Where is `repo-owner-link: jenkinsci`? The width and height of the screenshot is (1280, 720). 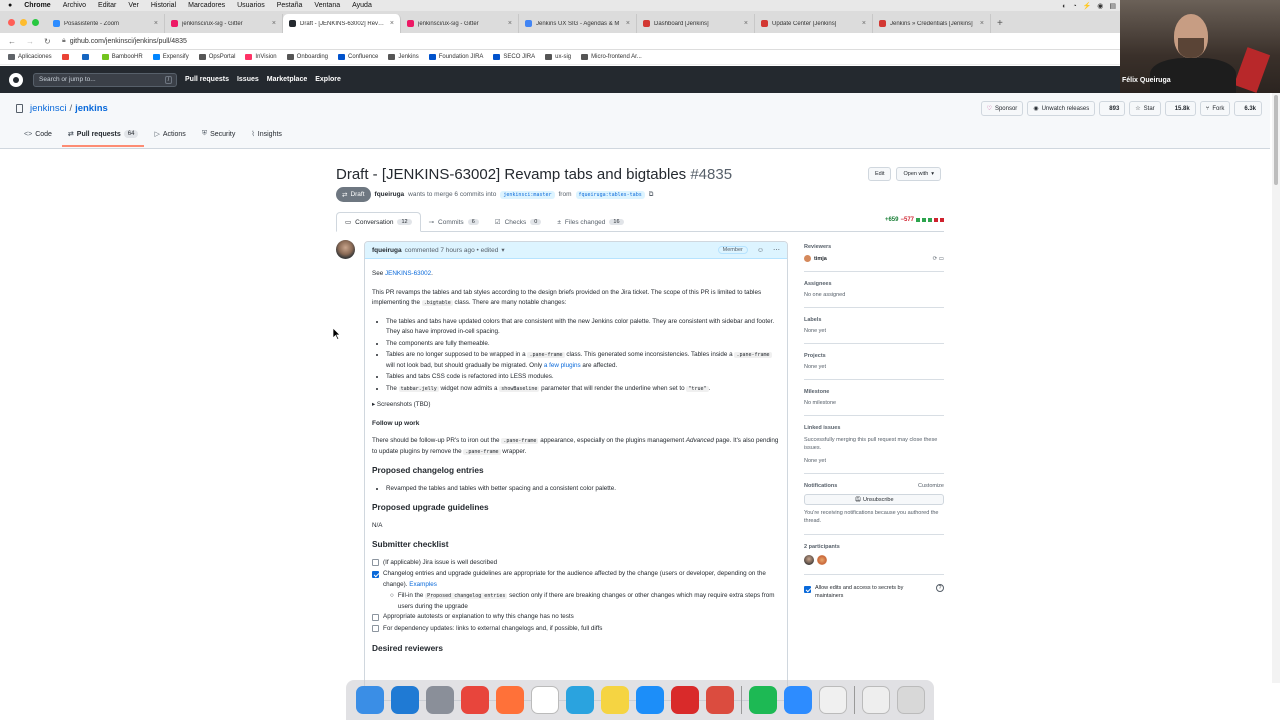 repo-owner-link: jenkinsci is located at coordinates (48, 108).